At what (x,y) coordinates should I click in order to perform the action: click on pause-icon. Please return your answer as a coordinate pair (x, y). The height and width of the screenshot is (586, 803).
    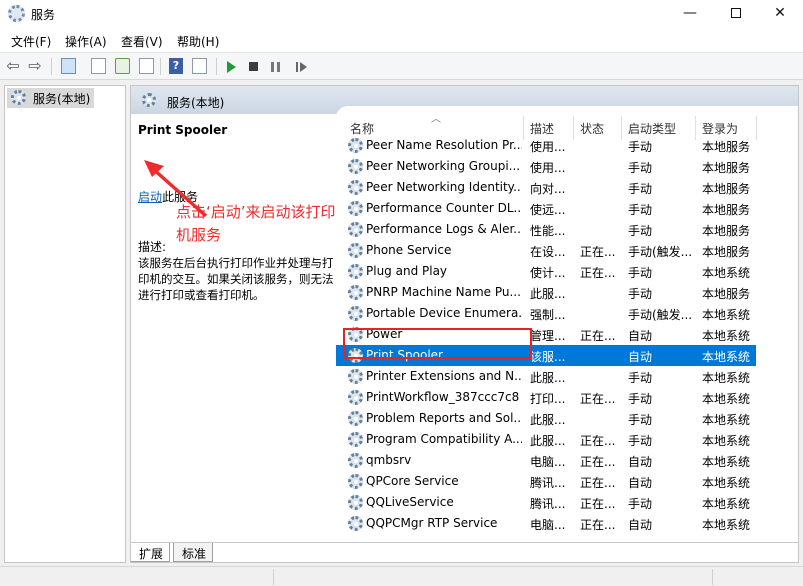
    Looking at the image, I should click on (275, 67).